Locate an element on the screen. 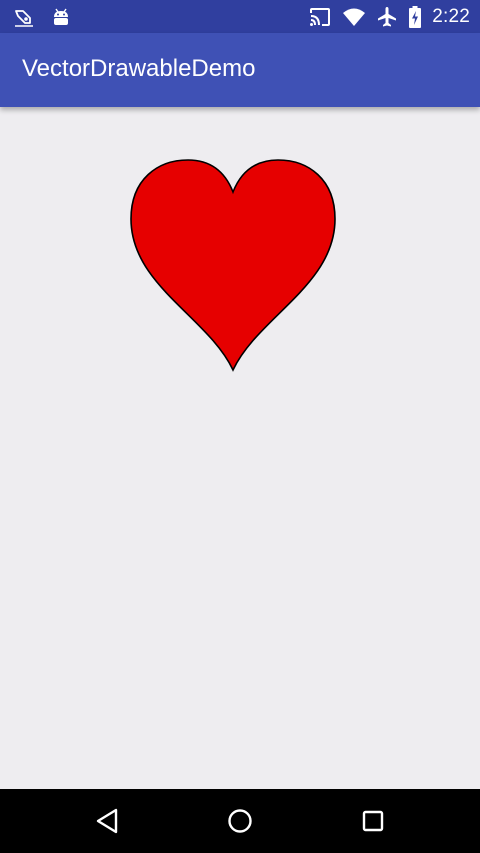 This screenshot has width=480, height=853. navigation-bar is located at coordinates (240, 821).